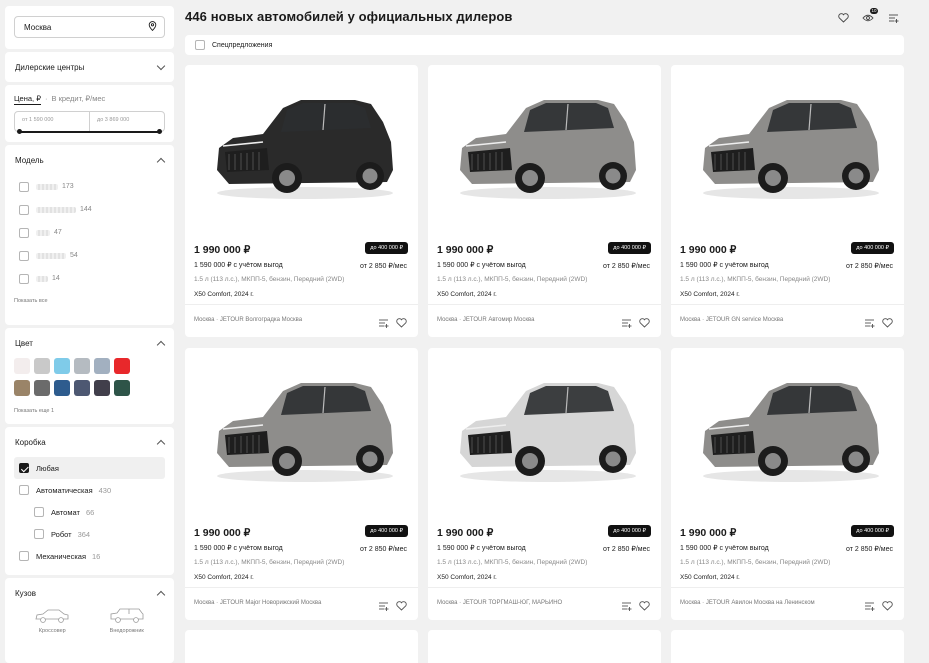 This screenshot has height=663, width=929. I want to click on gearbox-option-robot: Робот 364, so click(89, 534).